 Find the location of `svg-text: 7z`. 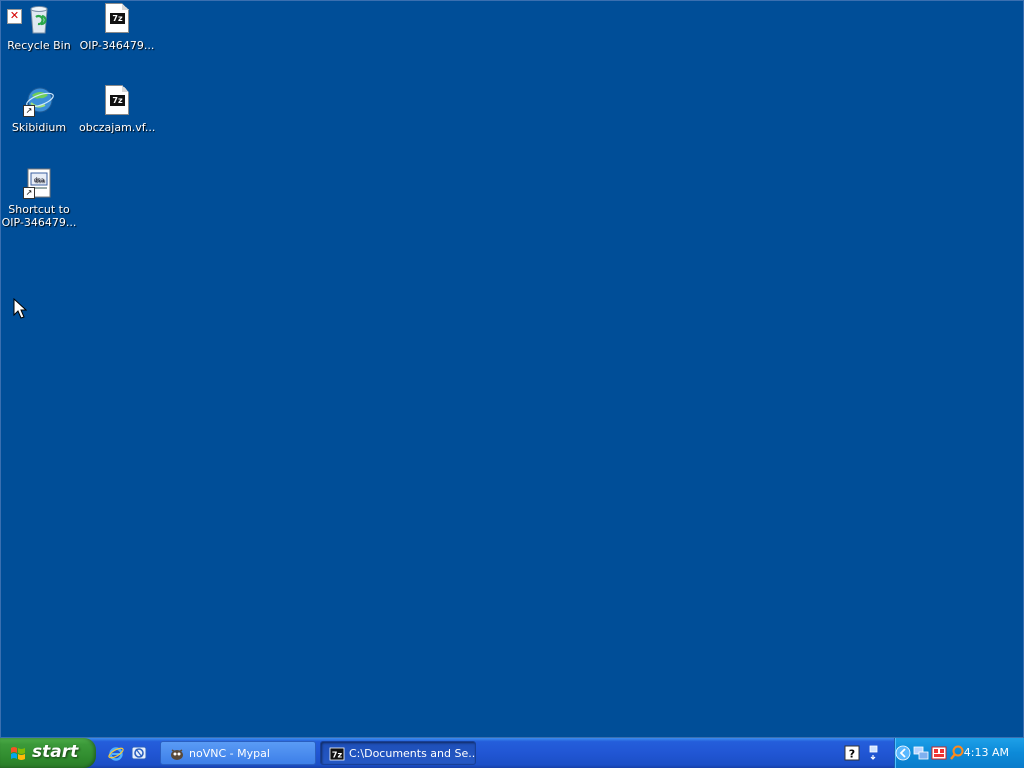

svg-text: 7z is located at coordinates (337, 755).